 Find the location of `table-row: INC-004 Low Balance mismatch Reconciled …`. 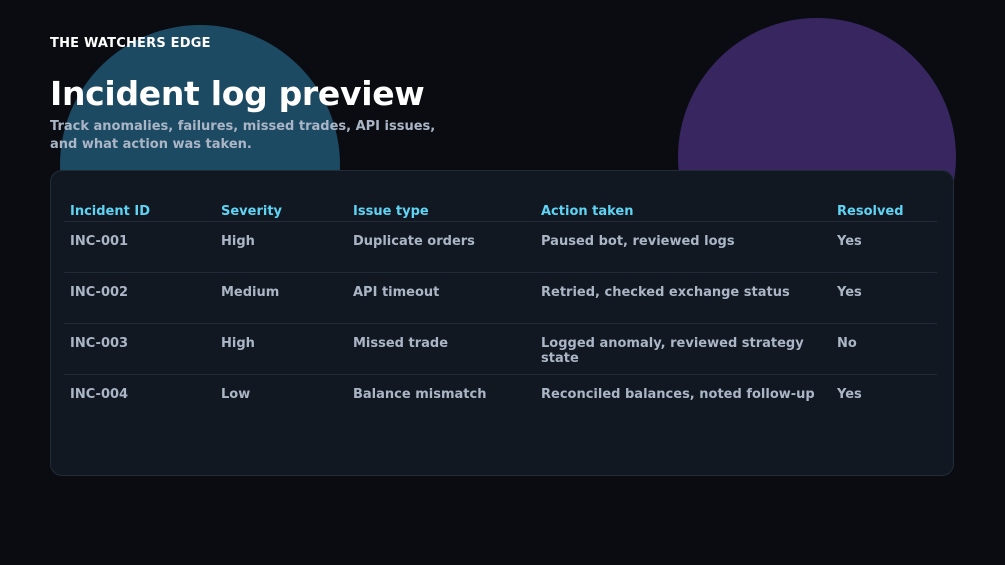

table-row: INC-004 Low Balance mismatch Reconciled … is located at coordinates (500, 400).